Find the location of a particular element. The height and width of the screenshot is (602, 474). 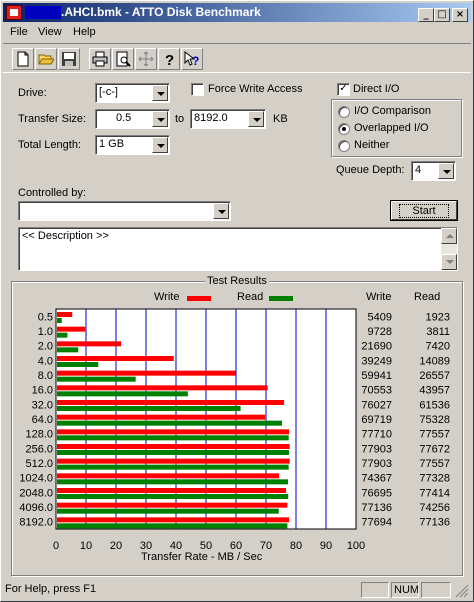

read-value: 77414 is located at coordinates (434, 493).